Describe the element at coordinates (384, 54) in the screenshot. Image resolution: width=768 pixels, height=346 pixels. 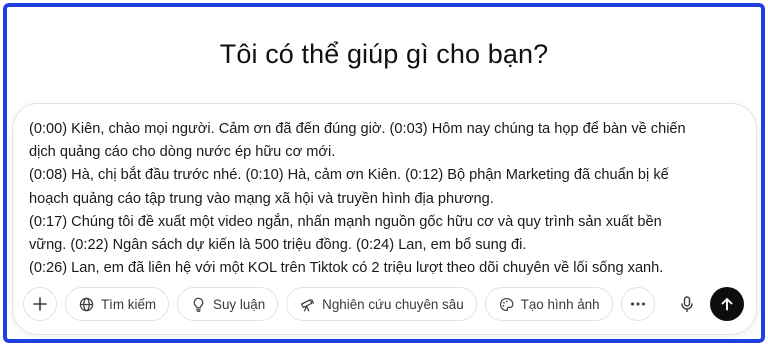
I see `page-title: Tôi có thể giúp gì cho bạn?` at that location.